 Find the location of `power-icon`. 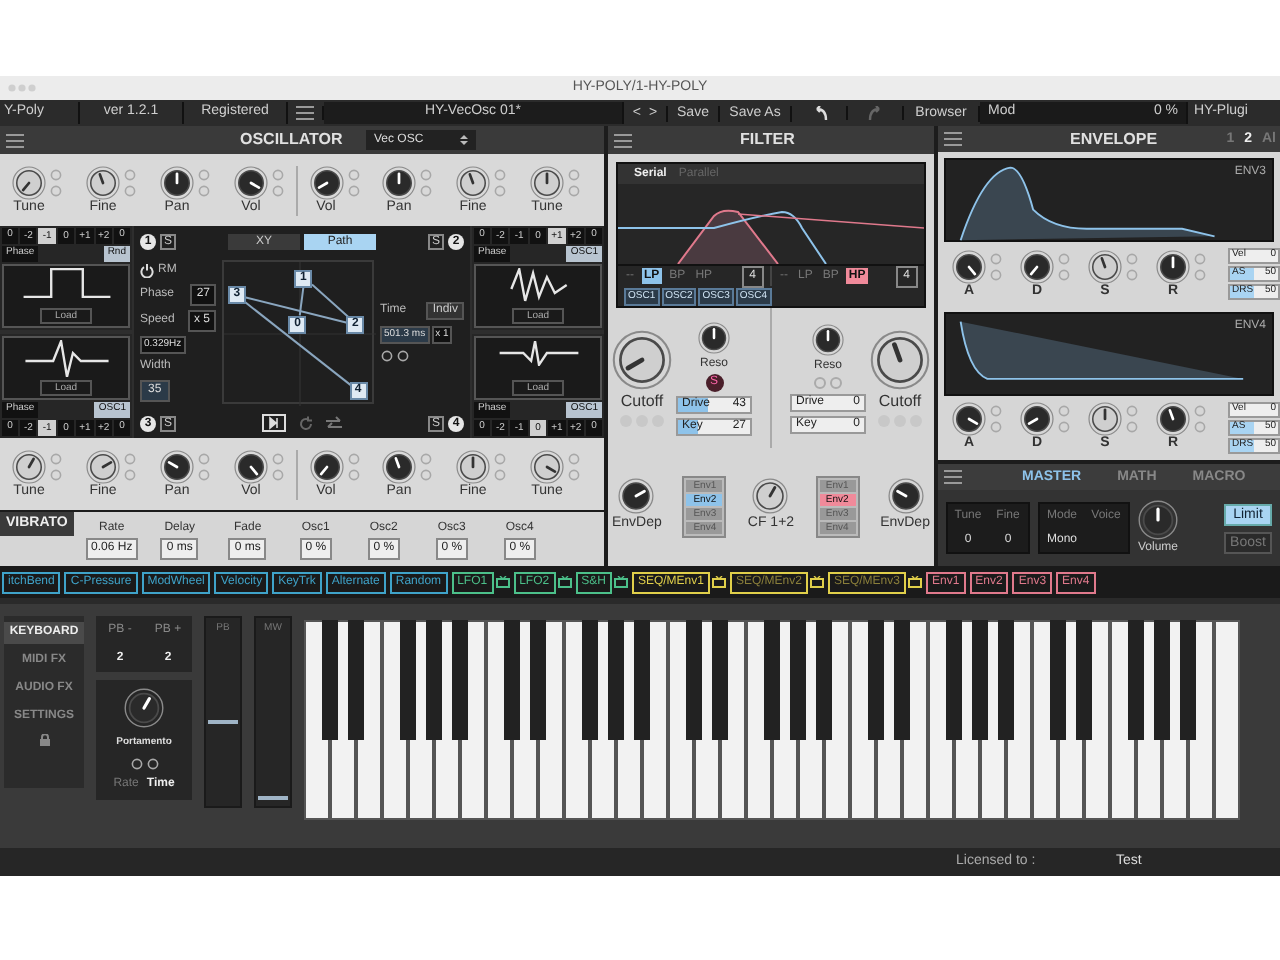

power-icon is located at coordinates (147, 270).